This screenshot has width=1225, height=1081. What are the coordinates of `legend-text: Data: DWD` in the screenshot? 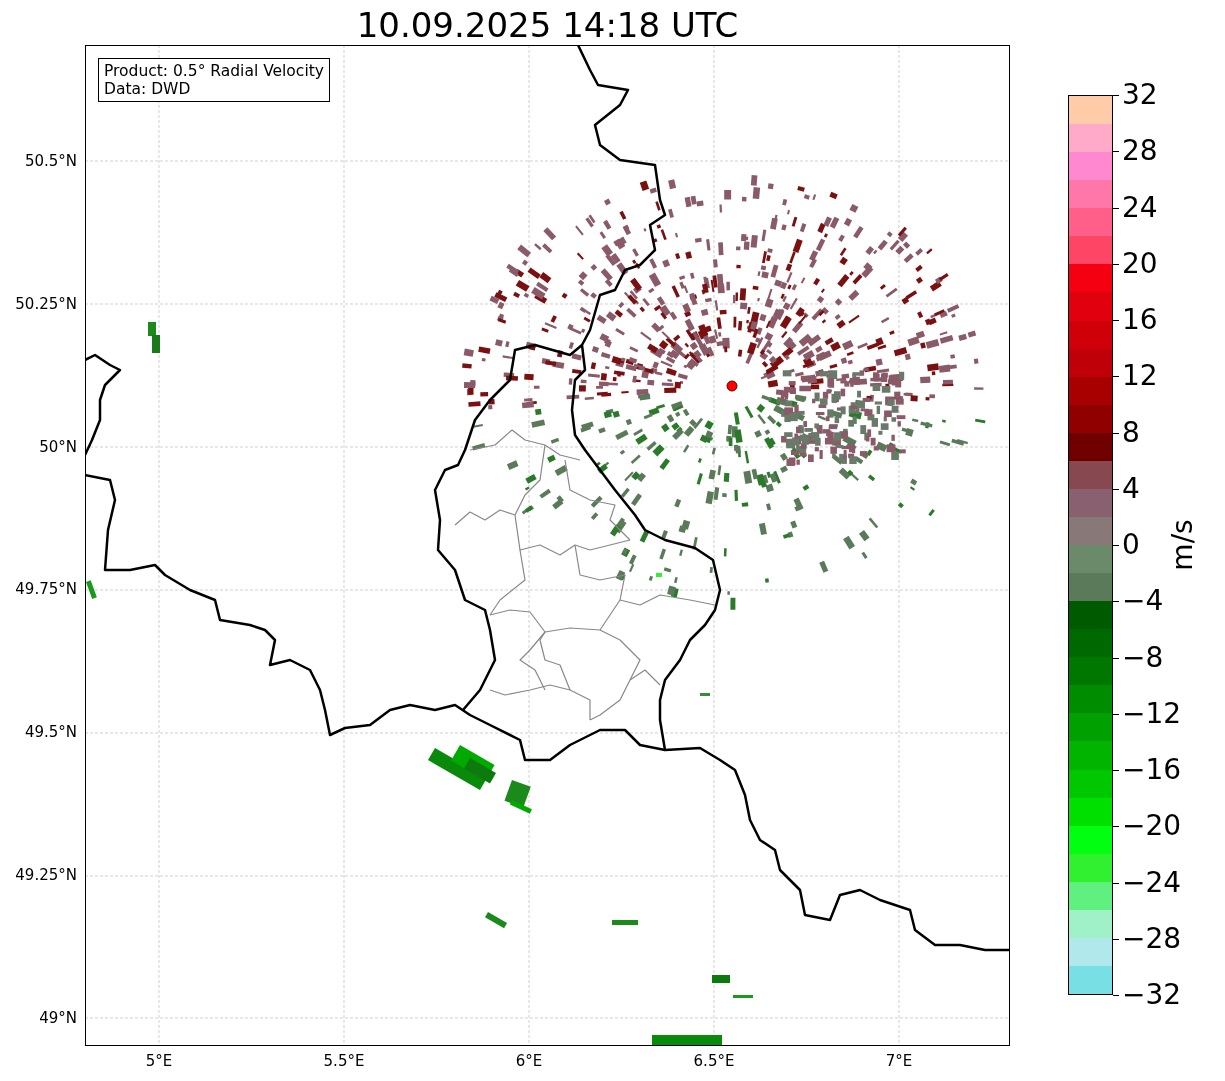 It's located at (148, 89).